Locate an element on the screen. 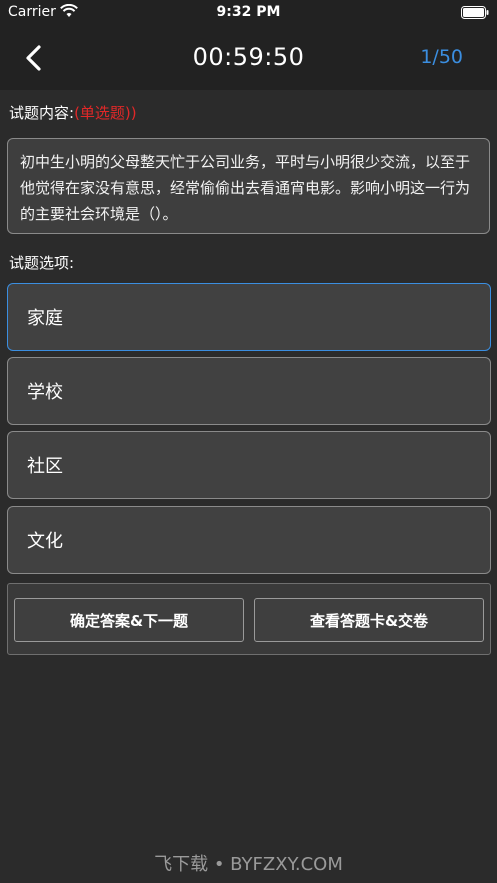 Image resolution: width=497 pixels, height=883 pixels. watermark: 飞下载 • BYFZXY.COM is located at coordinates (248, 864).